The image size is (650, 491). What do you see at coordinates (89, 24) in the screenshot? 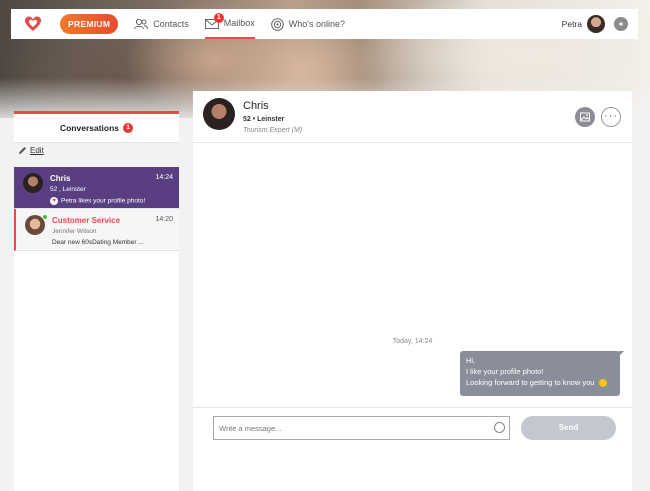
I see `premium-button: PREMIUM` at bounding box center [89, 24].